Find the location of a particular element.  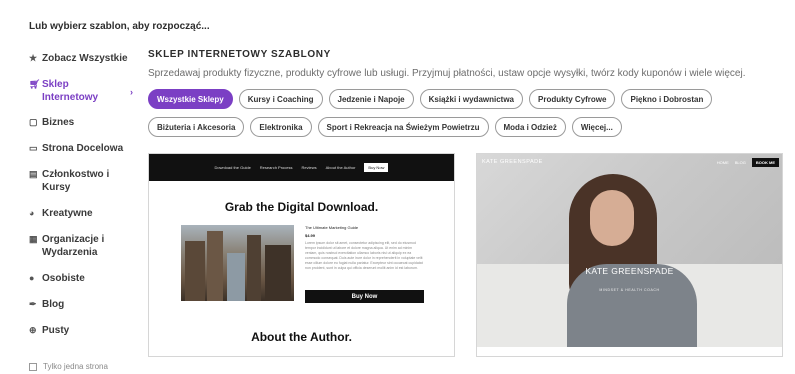

template-preview-navbar: KATE GREENSPADE HOME BLOG BOOK ME is located at coordinates (629, 162).